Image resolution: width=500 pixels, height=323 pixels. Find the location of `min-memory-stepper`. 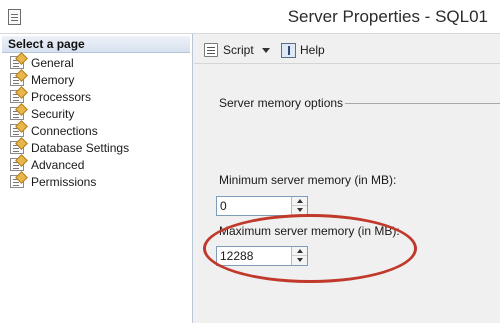

min-memory-stepper is located at coordinates (262, 206).